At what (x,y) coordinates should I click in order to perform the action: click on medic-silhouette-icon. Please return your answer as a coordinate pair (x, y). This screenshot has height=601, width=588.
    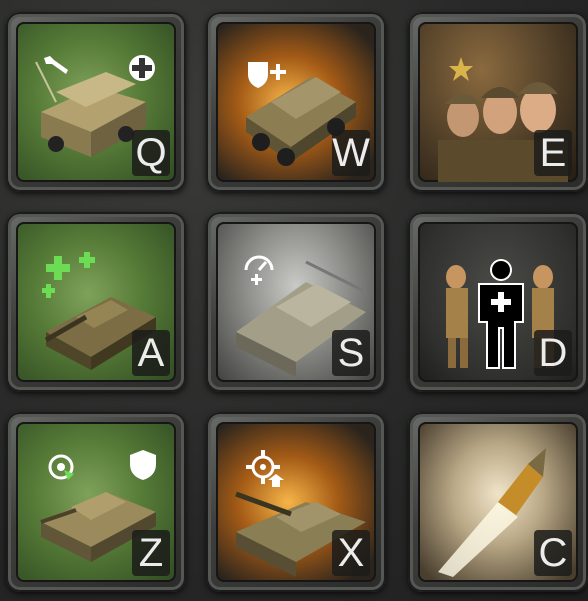
    Looking at the image, I should click on (501, 314).